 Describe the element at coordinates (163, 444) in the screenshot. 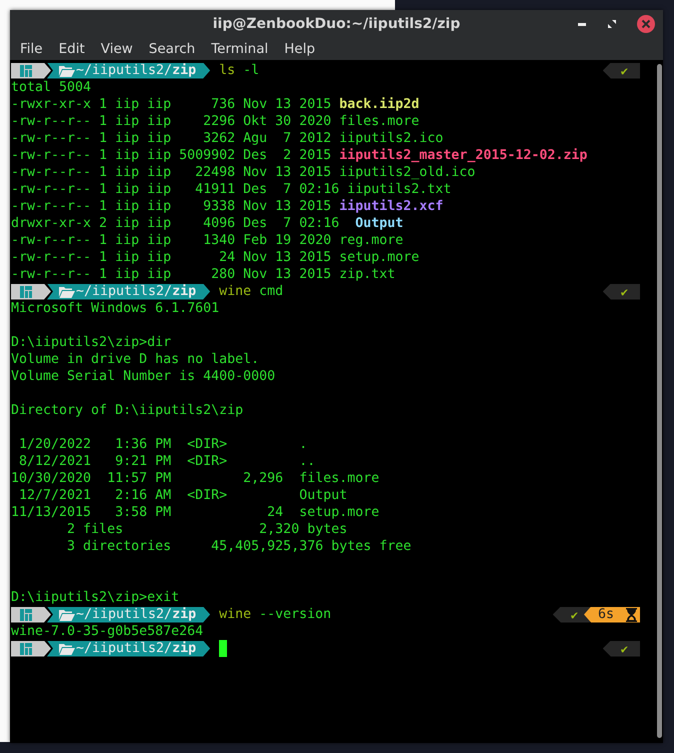

I see `output-text: 1/20/2022 1:36 PM <DIR> .` at that location.